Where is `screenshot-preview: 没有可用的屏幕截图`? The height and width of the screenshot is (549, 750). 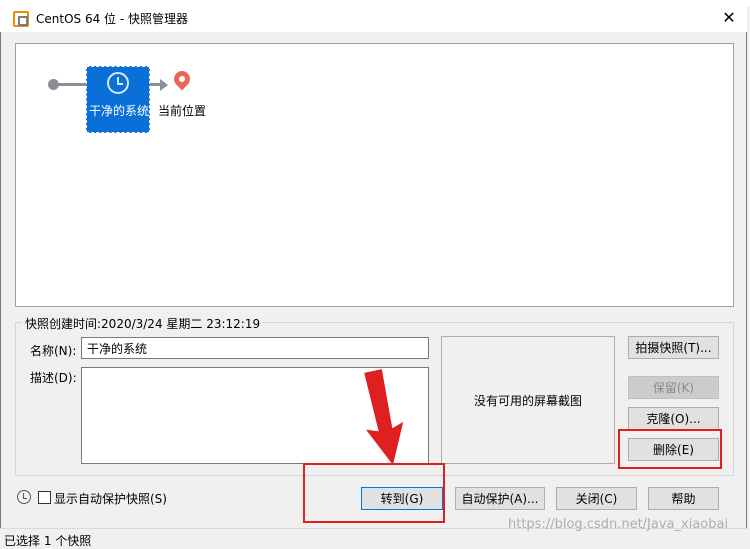
screenshot-preview: 没有可用的屏幕截图 is located at coordinates (528, 400).